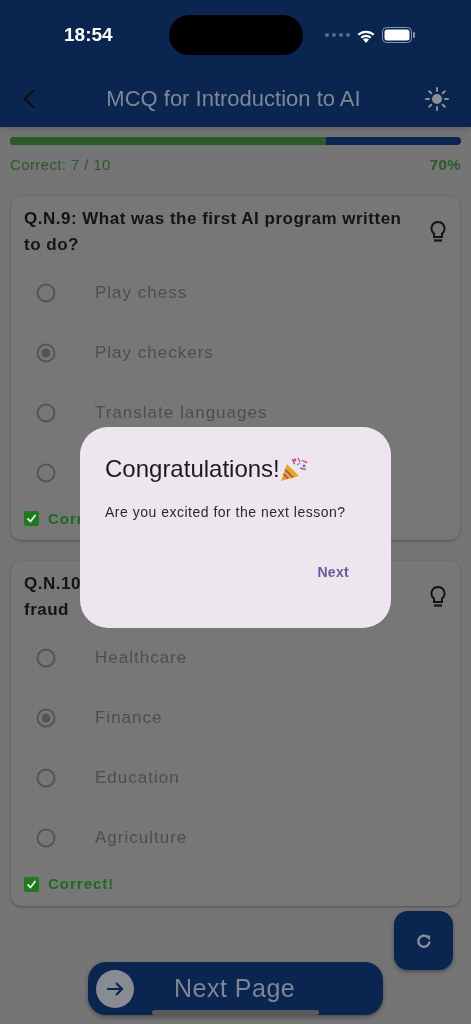  Describe the element at coordinates (66, 518) in the screenshot. I see `result-text: Corr` at that location.